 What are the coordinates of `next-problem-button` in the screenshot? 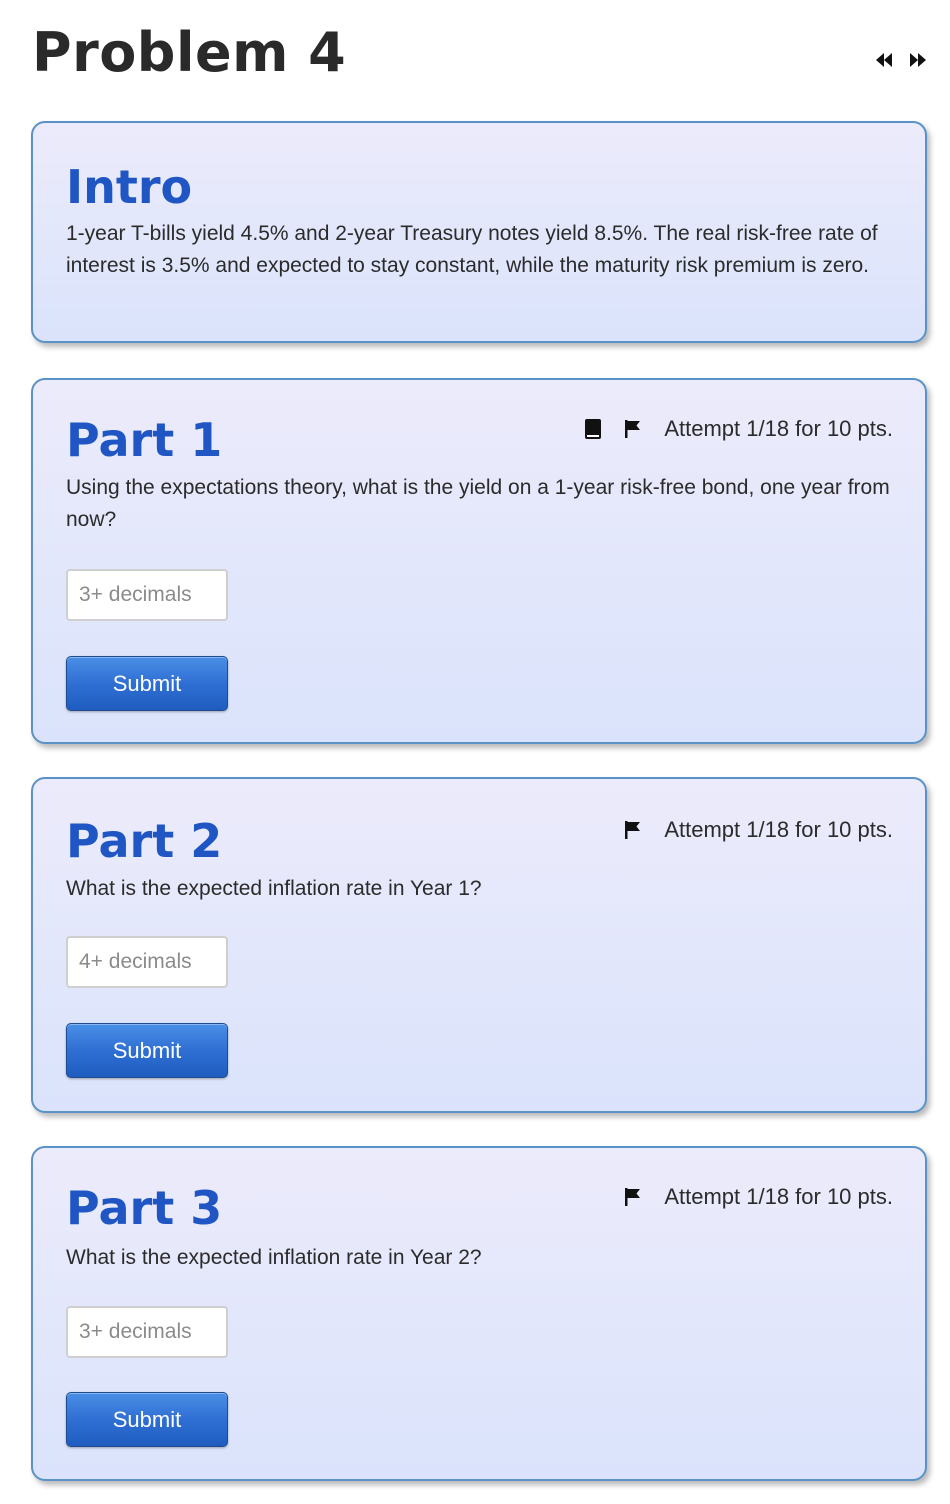 It's located at (918, 60).